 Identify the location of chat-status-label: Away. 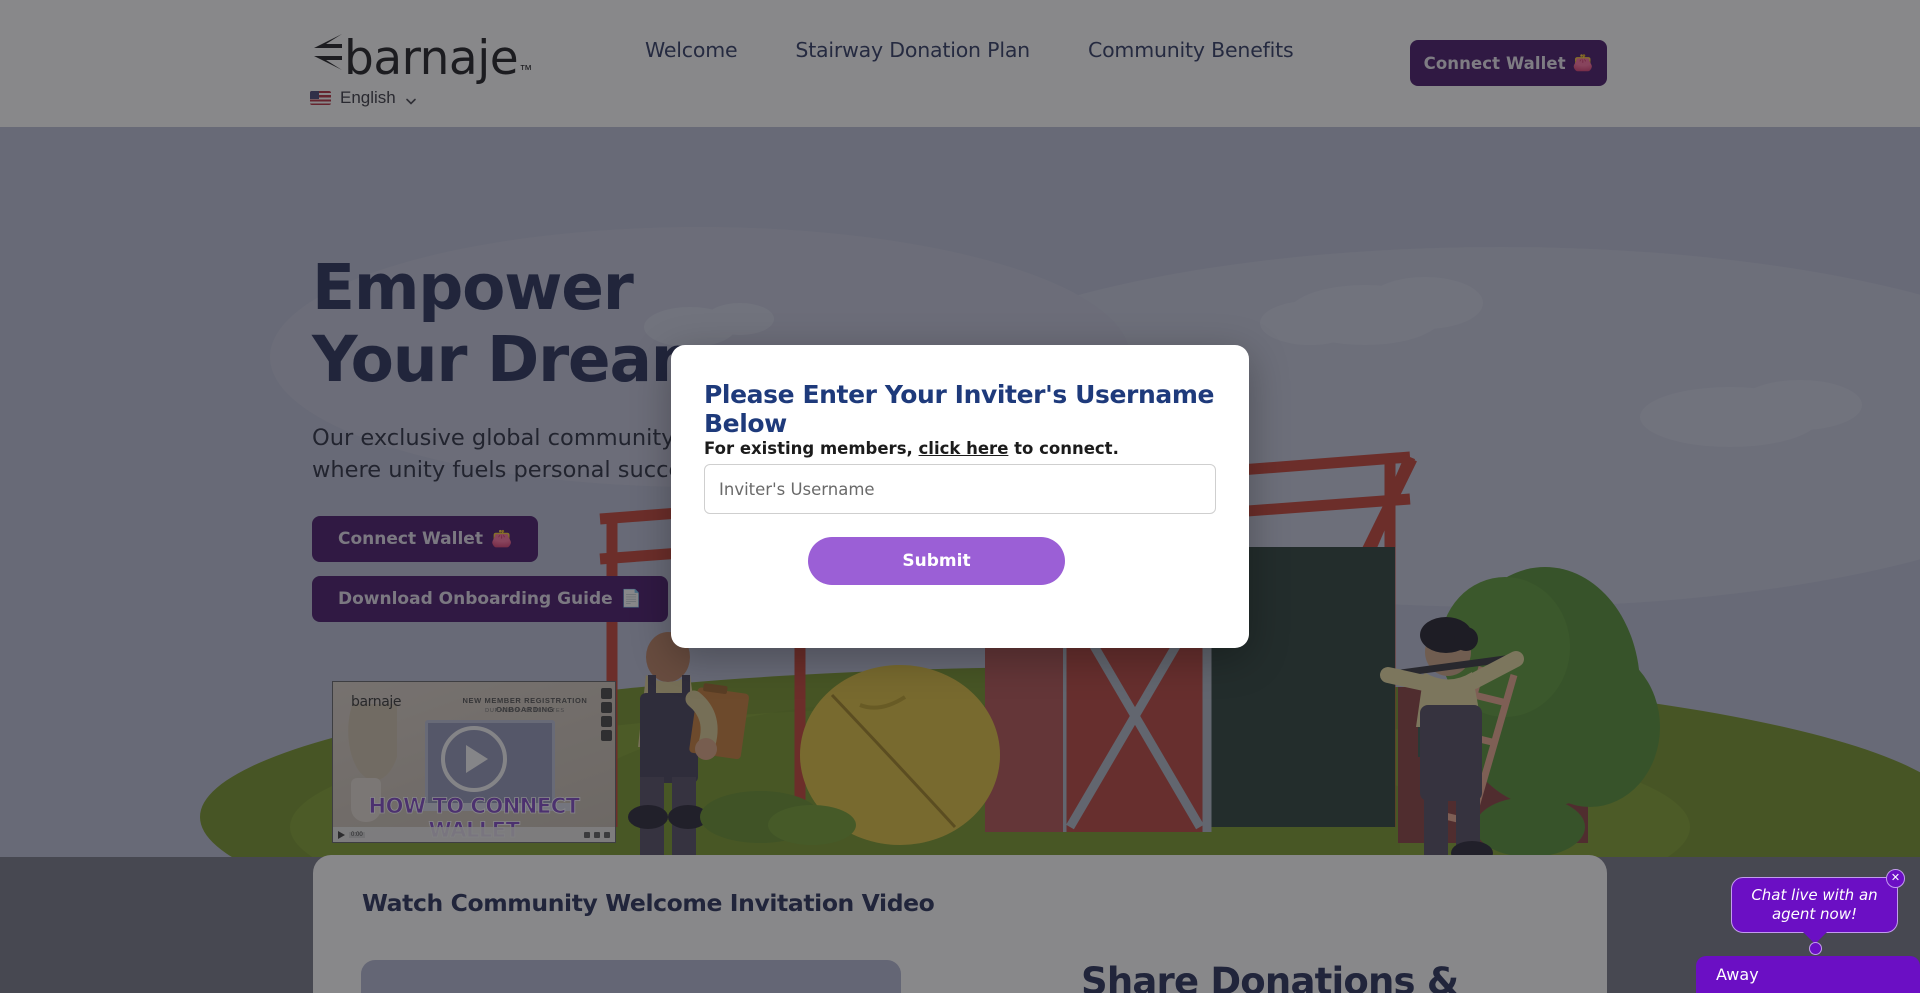
(1737, 974).